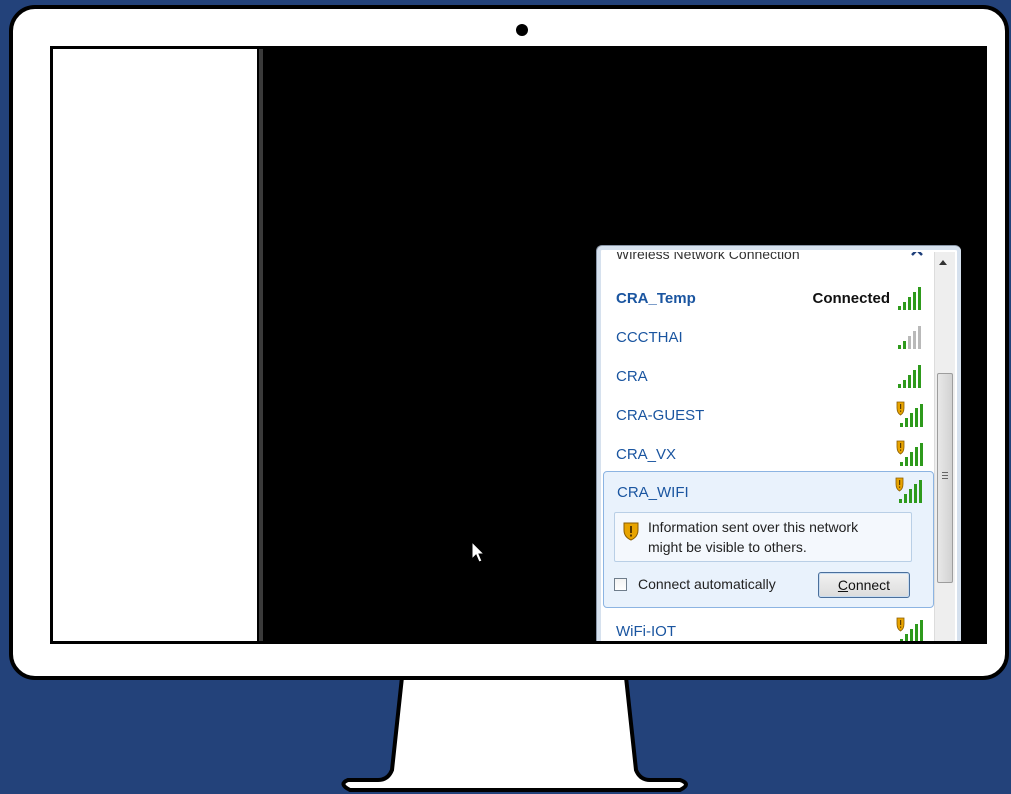 The height and width of the screenshot is (794, 1011). Describe the element at coordinates (768, 455) in the screenshot. I see `network-item-cra-vx: CRA_VX` at that location.